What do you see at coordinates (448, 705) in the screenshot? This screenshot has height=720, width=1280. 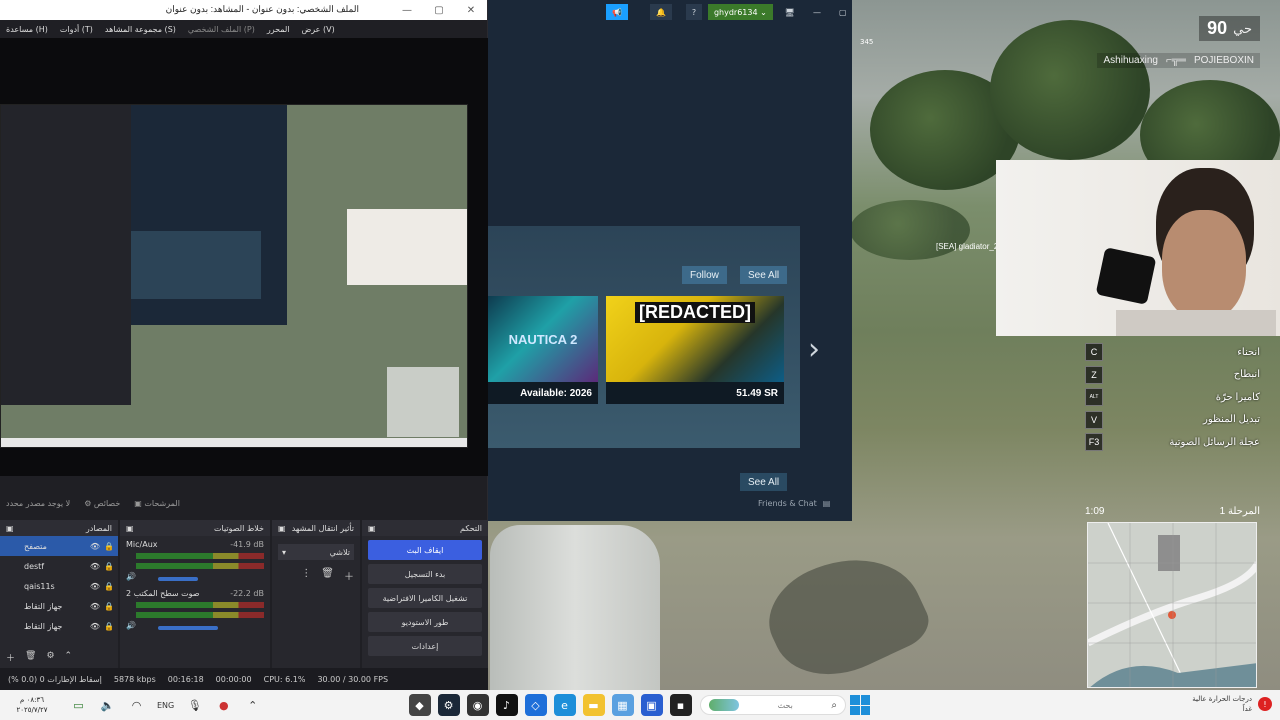 I see `steam-icon: ⚙` at bounding box center [448, 705].